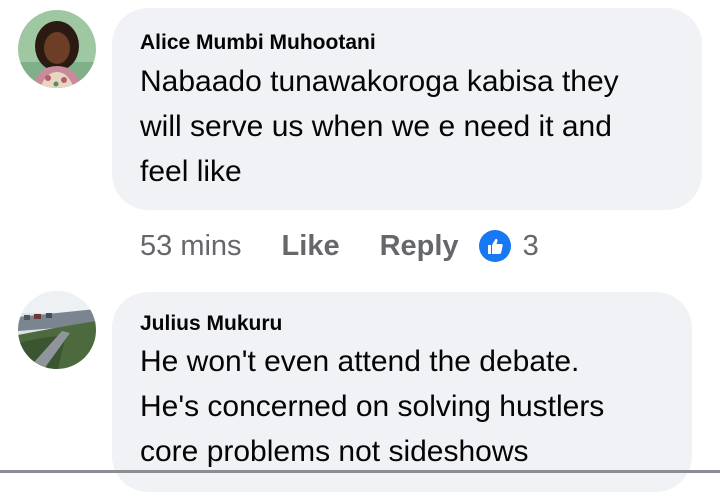  What do you see at coordinates (360, 361) in the screenshot?
I see `comment-text-line: He won't even attend the debate.` at bounding box center [360, 361].